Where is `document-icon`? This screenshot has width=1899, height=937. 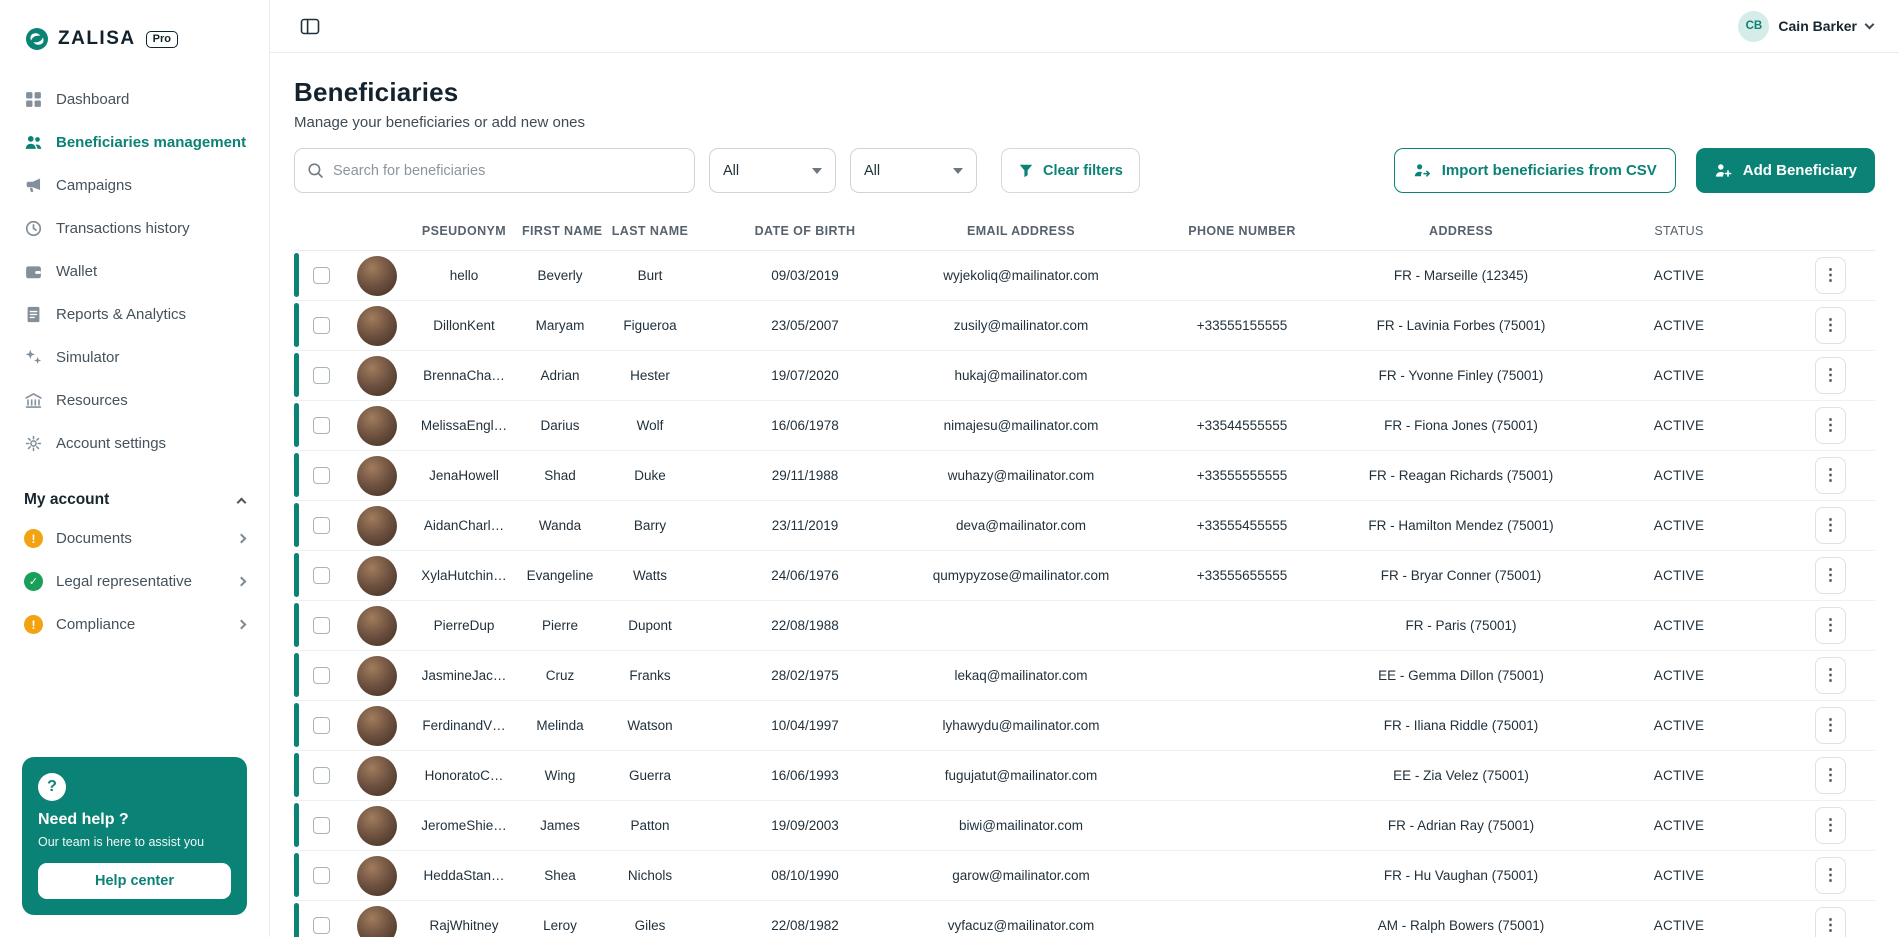
document-icon is located at coordinates (33, 314).